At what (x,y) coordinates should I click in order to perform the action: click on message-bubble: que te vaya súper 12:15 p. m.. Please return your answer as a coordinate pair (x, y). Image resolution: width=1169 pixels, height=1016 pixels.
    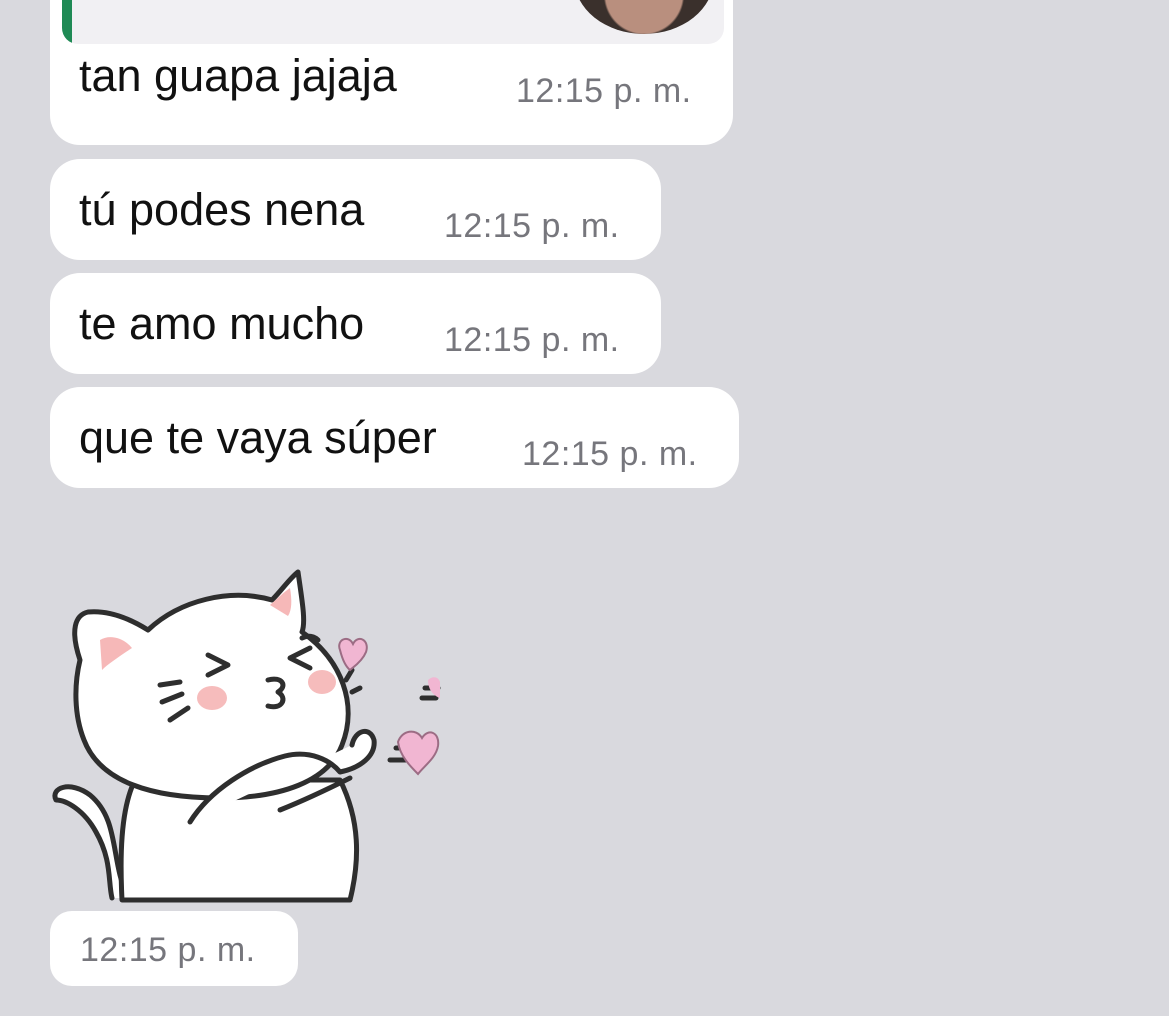
    Looking at the image, I should click on (394, 437).